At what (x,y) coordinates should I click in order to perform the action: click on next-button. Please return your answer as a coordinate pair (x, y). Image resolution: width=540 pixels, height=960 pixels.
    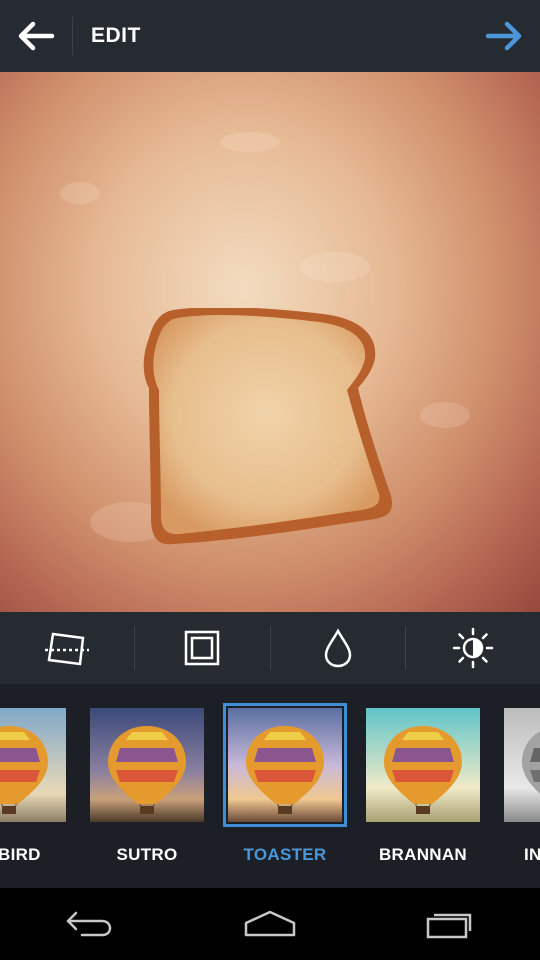
    Looking at the image, I should click on (504, 36).